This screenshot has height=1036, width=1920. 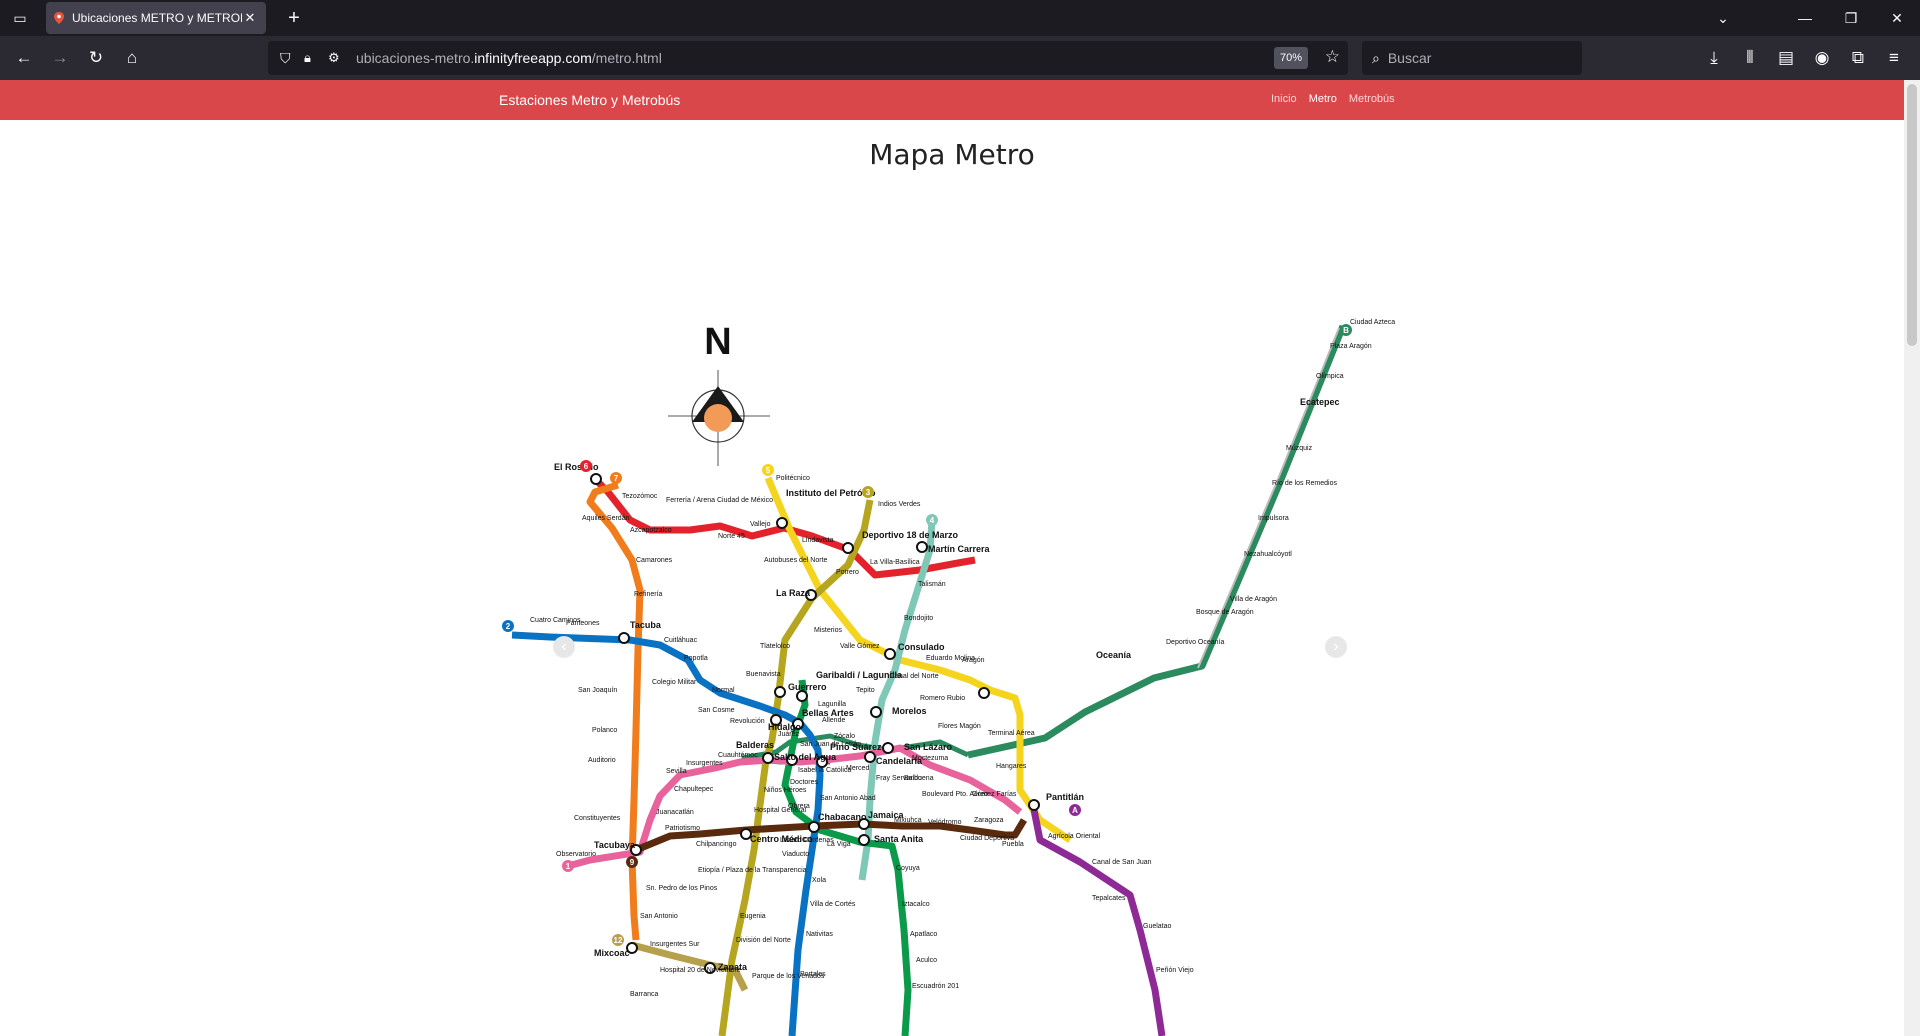 What do you see at coordinates (738, 755) in the screenshot?
I see `station-label: Cuauhtémoc` at bounding box center [738, 755].